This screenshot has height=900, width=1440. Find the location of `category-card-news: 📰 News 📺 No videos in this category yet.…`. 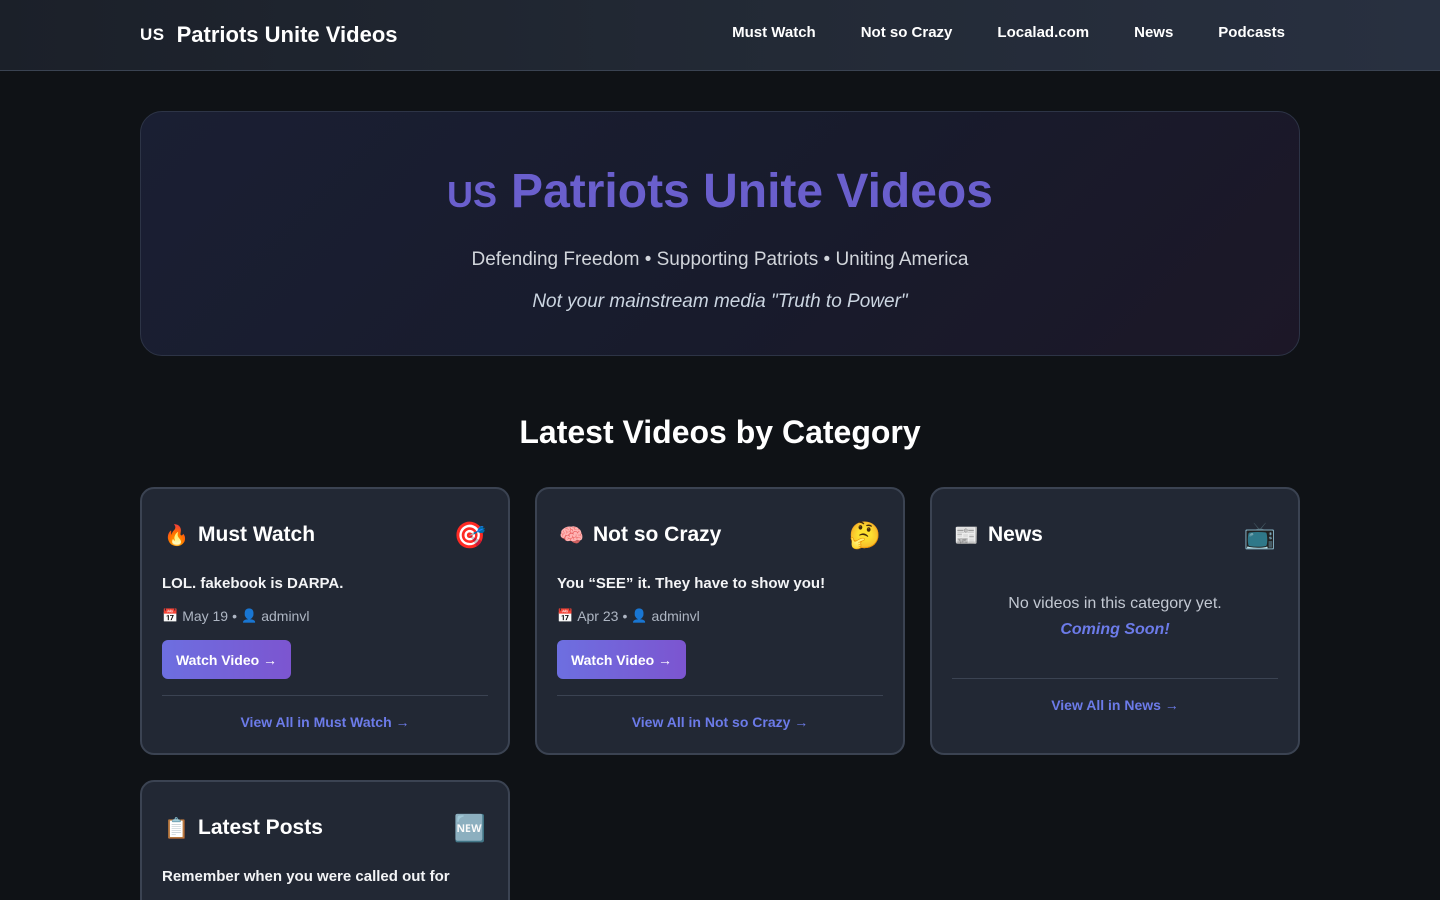

category-card-news: 📰 News 📺 No videos in this category yet.… is located at coordinates (1115, 621).